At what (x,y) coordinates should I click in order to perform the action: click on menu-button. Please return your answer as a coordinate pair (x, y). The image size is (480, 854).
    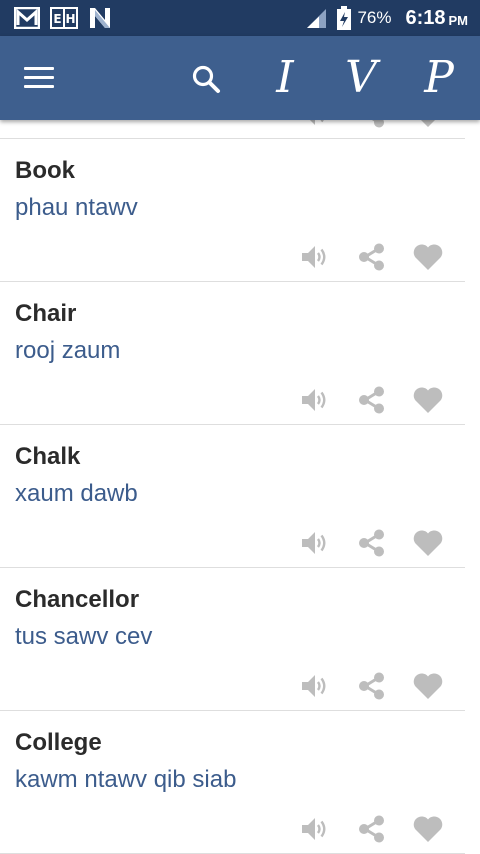
    Looking at the image, I should click on (39, 78).